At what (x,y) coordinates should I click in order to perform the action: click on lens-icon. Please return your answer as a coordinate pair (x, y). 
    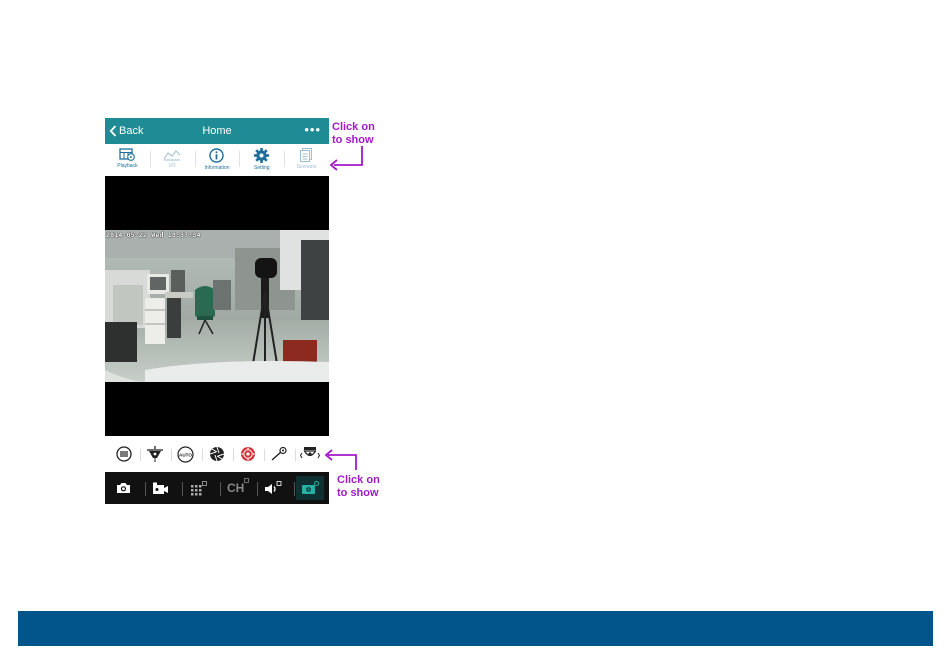
    Looking at the image, I should click on (248, 454).